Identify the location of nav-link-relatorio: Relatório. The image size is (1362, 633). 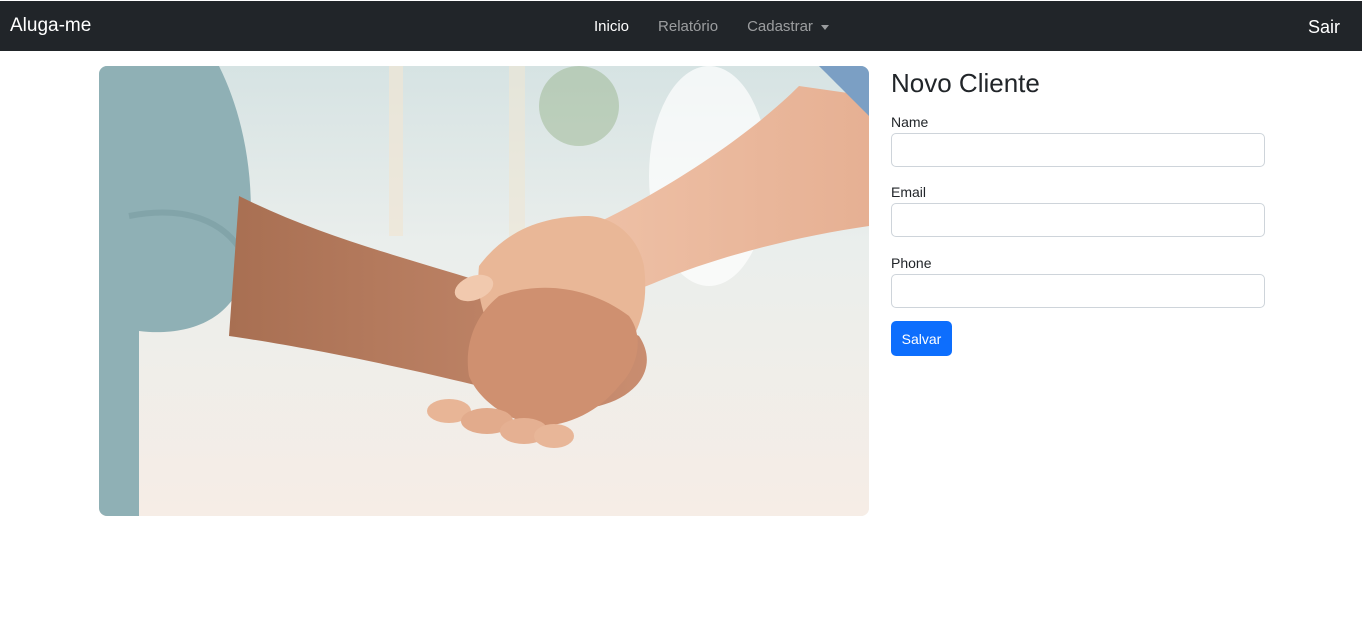
(688, 27).